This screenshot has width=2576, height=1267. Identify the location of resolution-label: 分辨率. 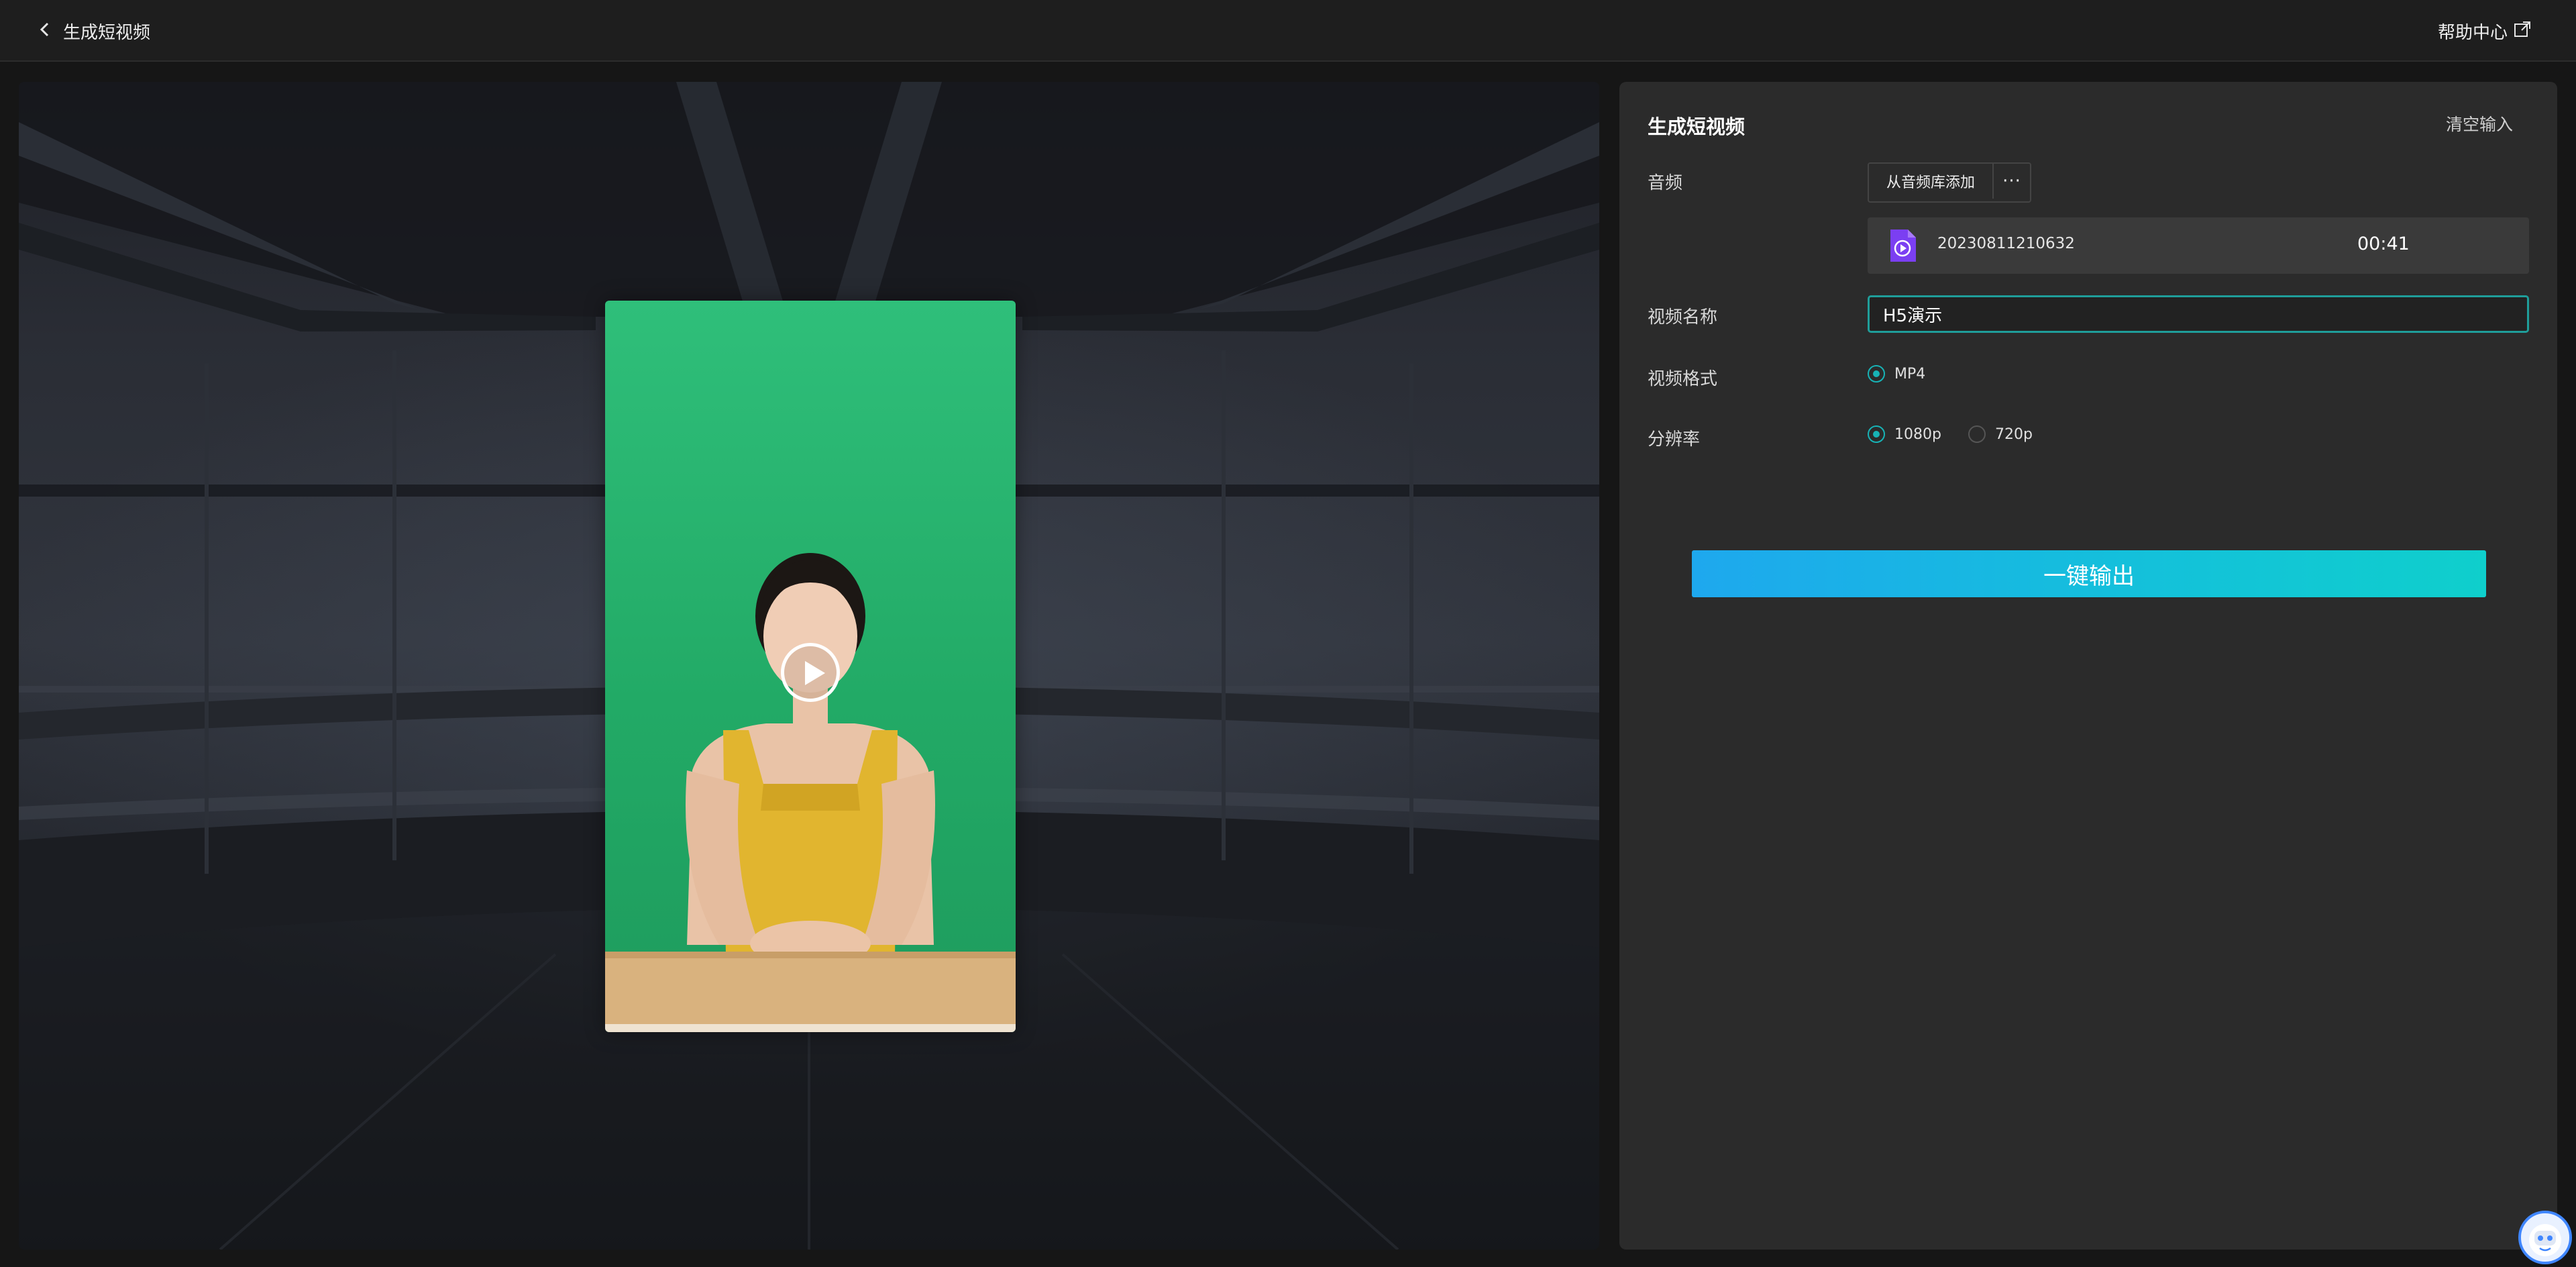
(1674, 439).